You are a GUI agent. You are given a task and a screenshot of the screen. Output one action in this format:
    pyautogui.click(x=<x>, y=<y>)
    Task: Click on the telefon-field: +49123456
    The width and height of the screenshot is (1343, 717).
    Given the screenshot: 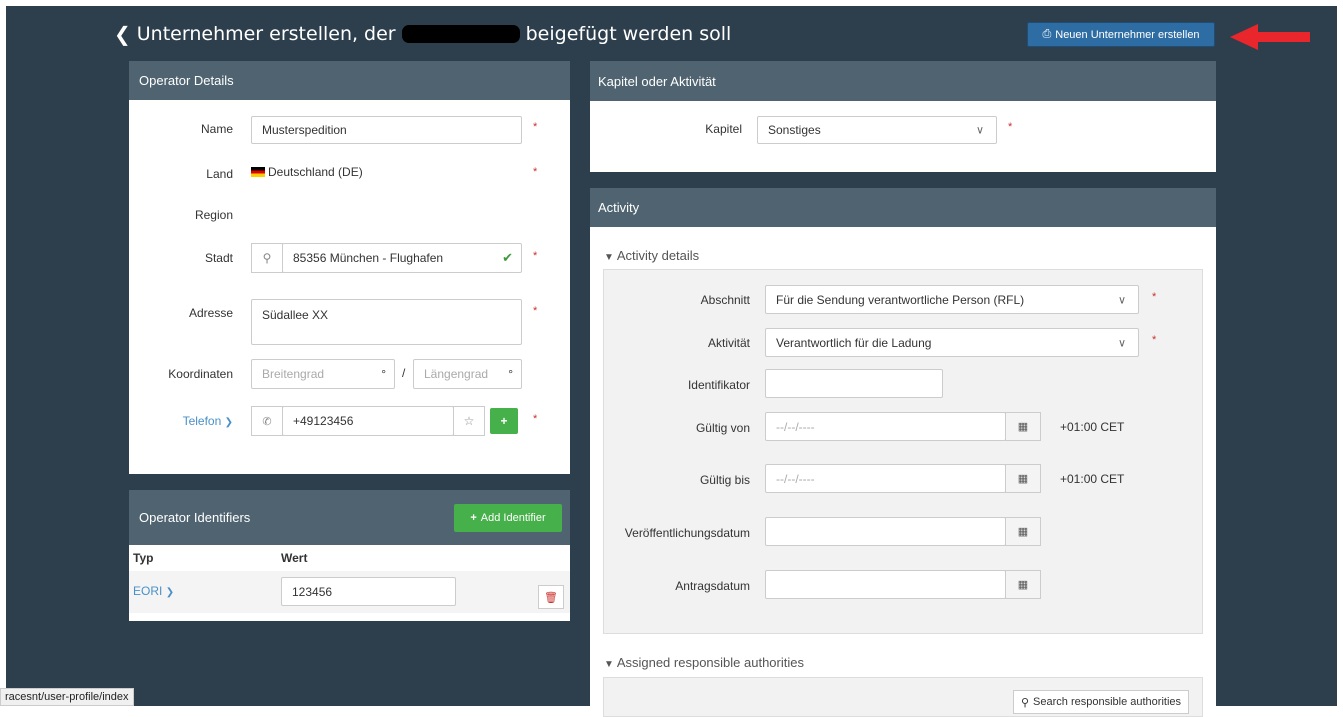 What is the action you would take?
    pyautogui.click(x=368, y=421)
    